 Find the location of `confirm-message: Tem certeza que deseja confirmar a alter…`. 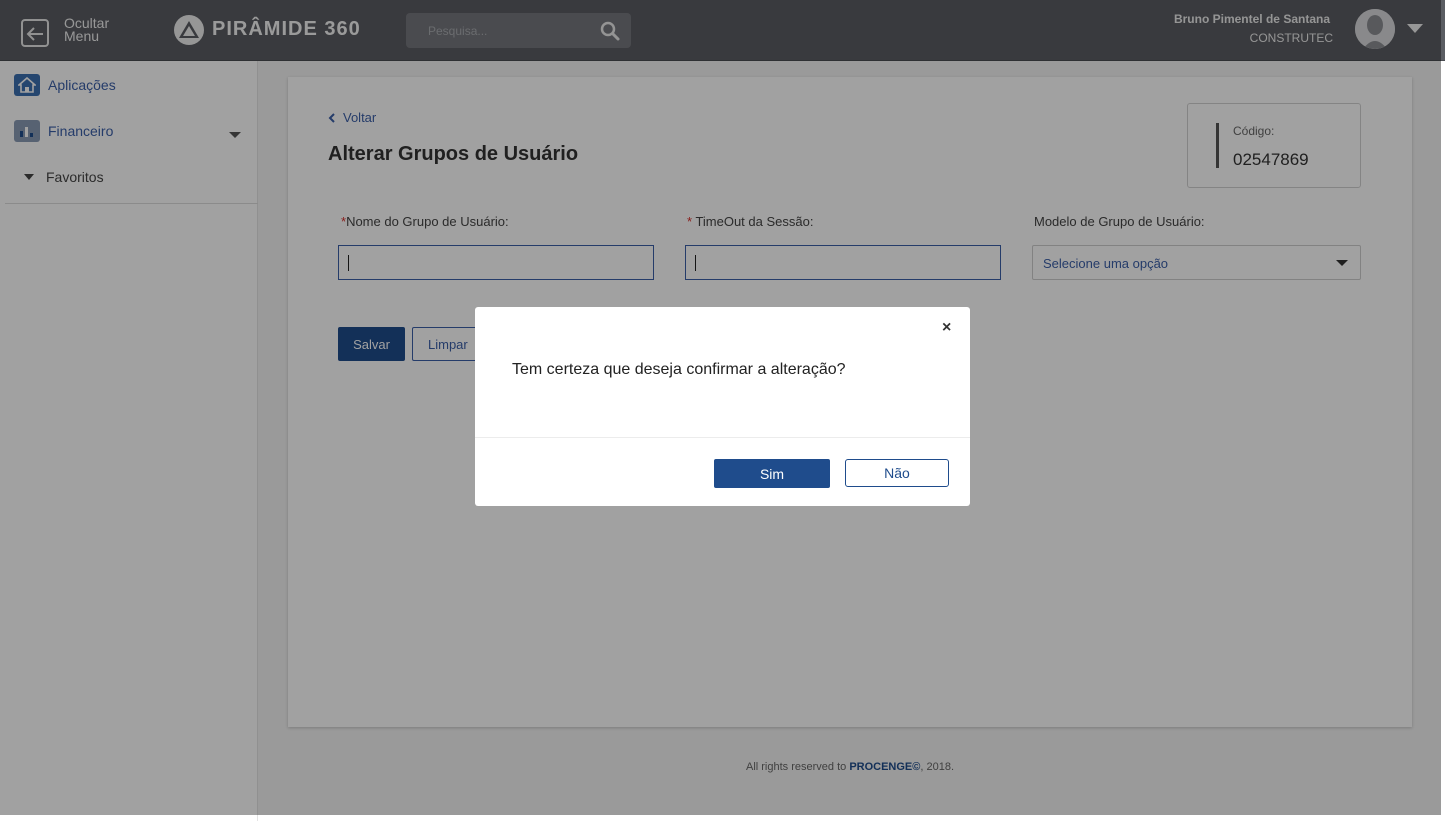

confirm-message: Tem certeza que deseja confirmar a alter… is located at coordinates (679, 369).